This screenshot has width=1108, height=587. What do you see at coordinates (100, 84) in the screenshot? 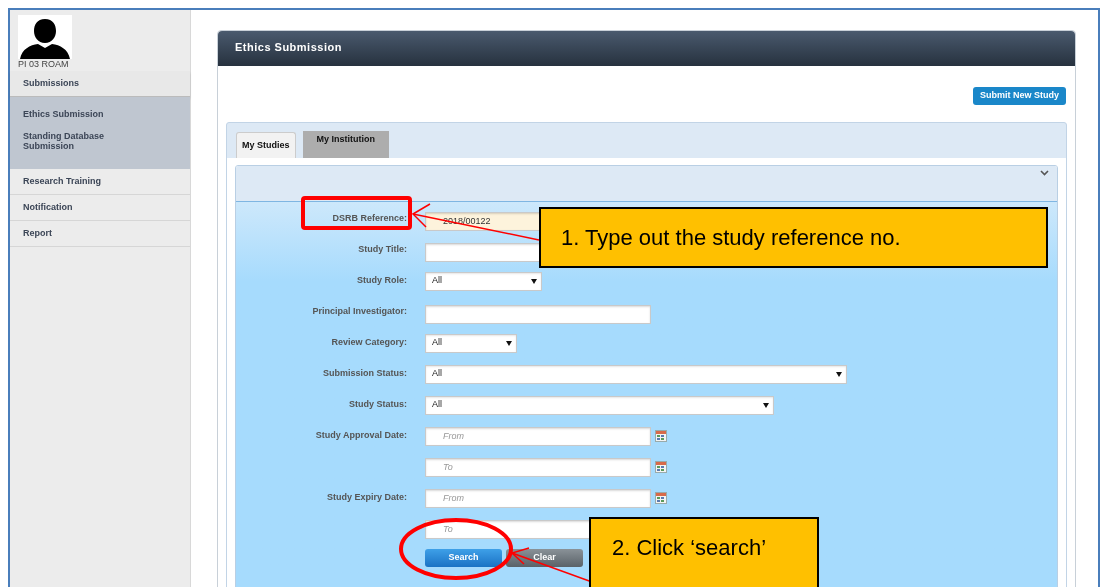
I see `sidebar-item: Submissions` at bounding box center [100, 84].